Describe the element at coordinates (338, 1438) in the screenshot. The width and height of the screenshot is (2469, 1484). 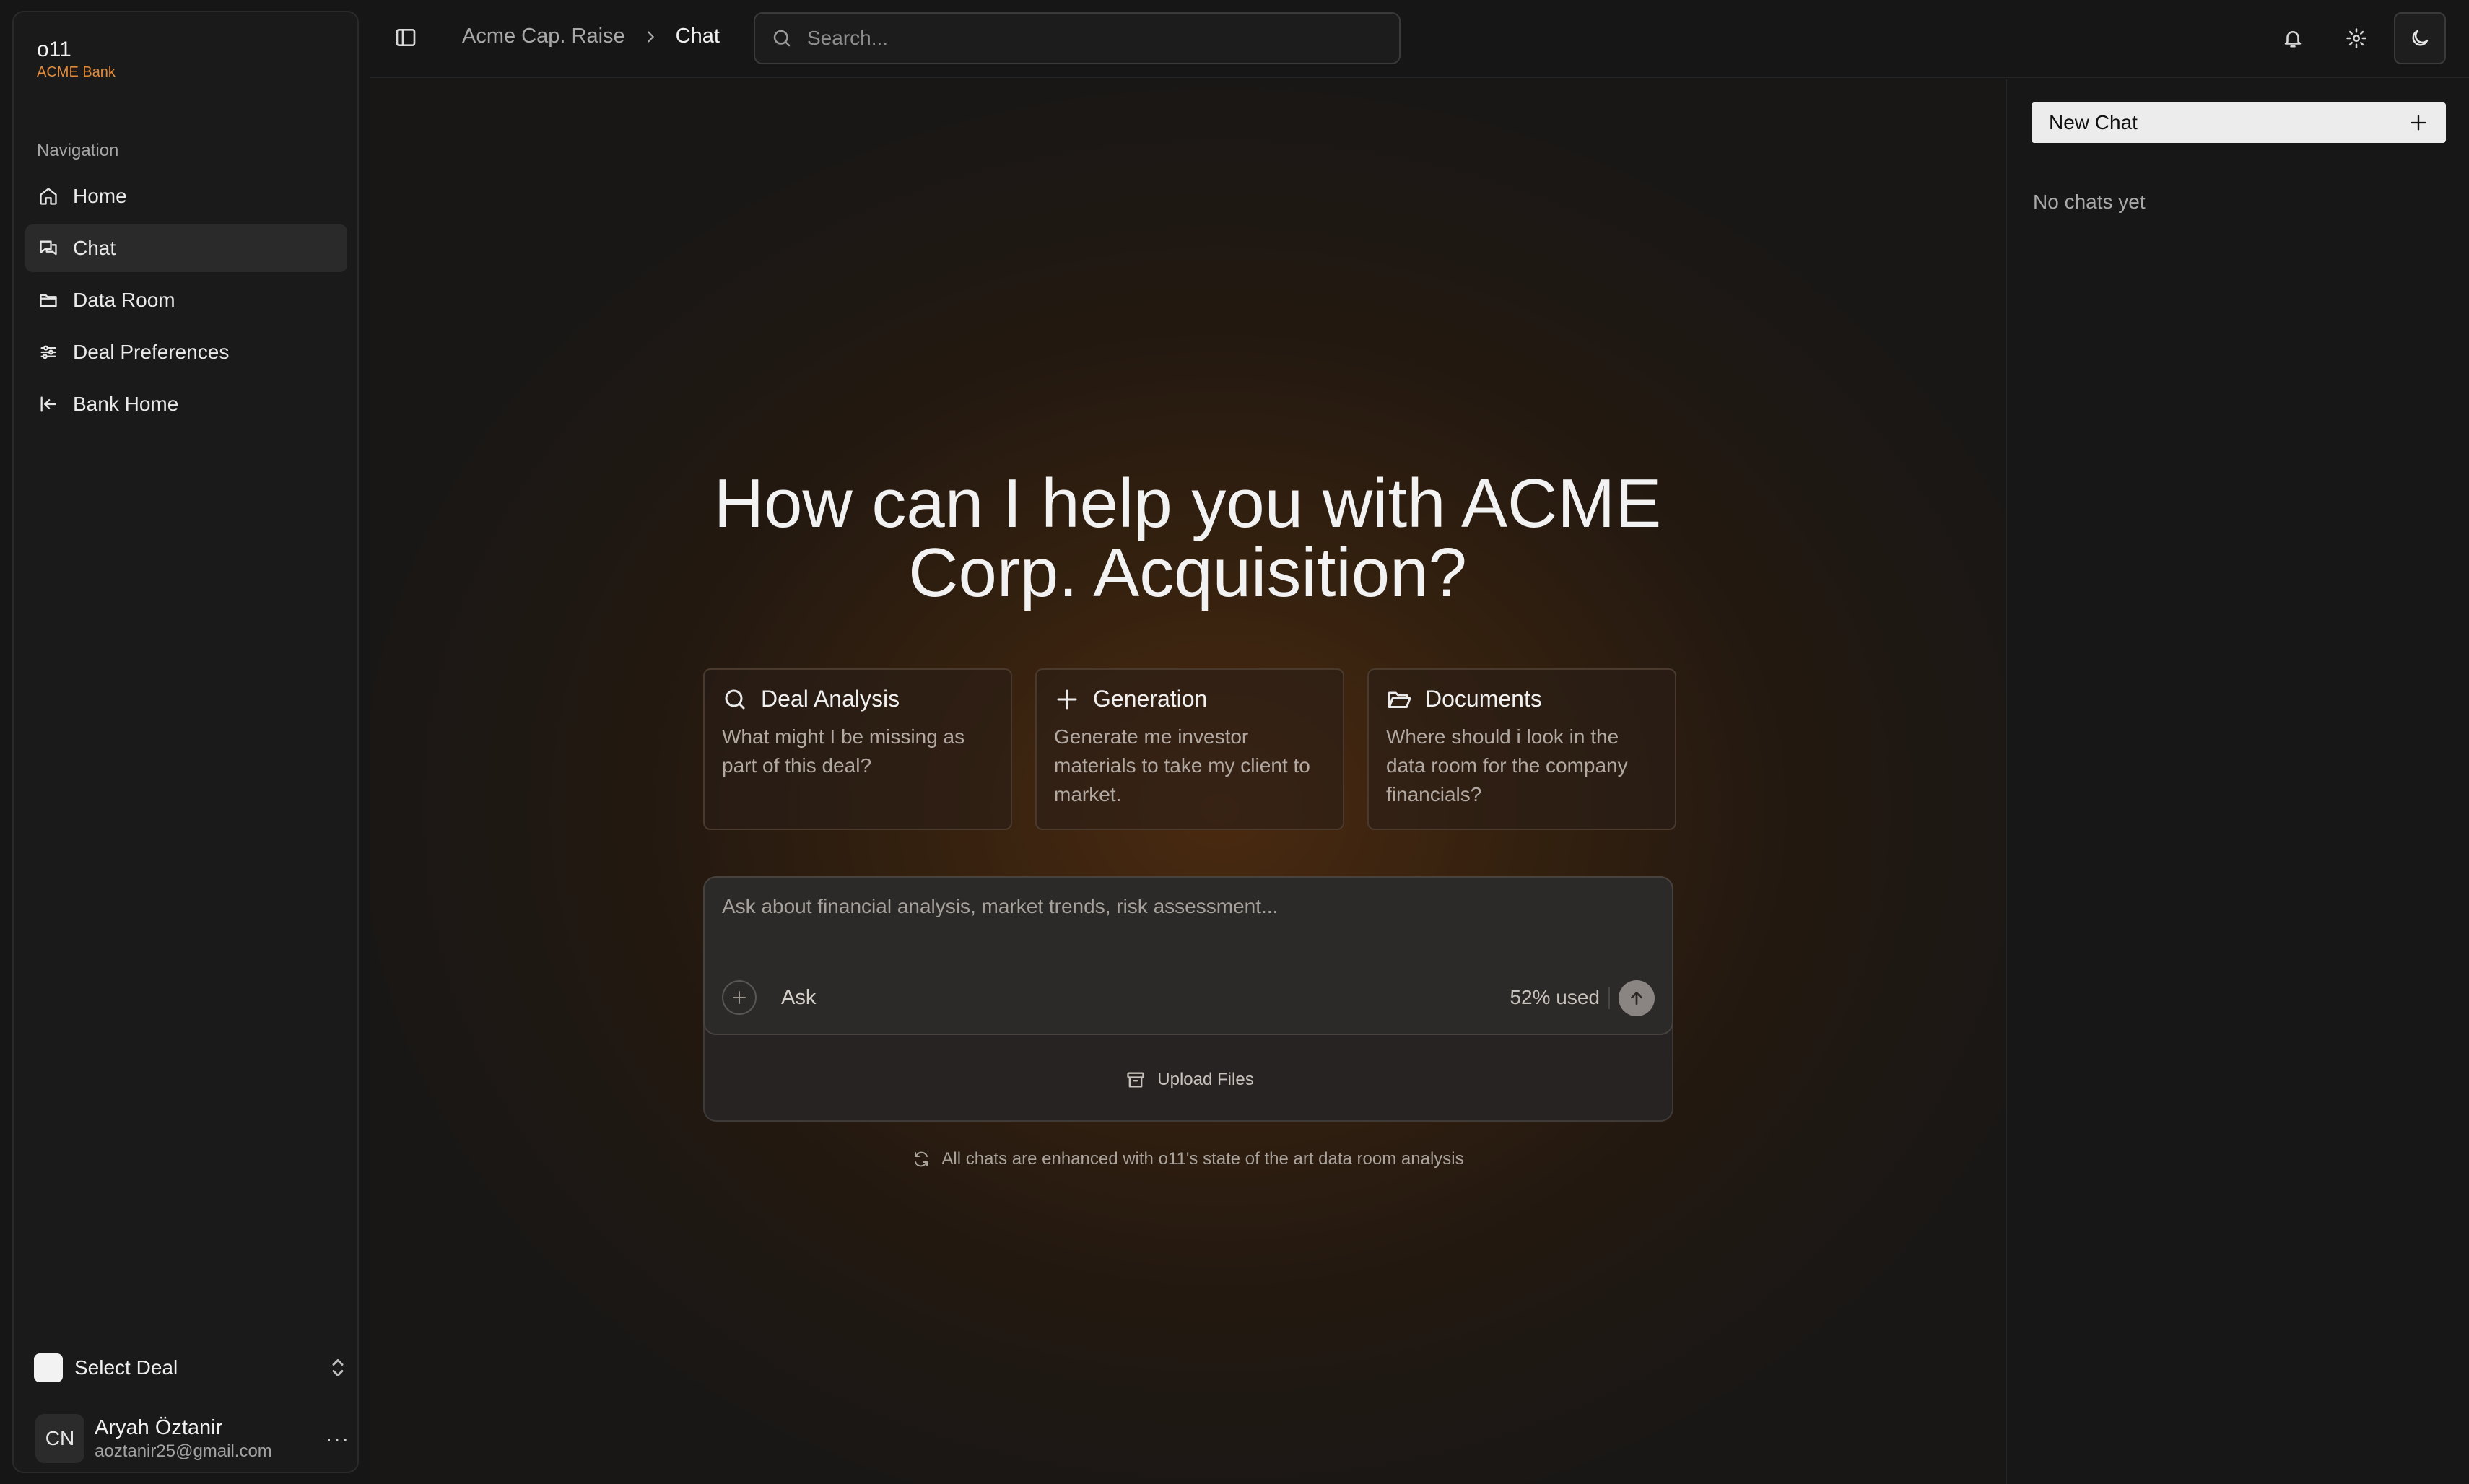
I see `more-icon: ···` at that location.